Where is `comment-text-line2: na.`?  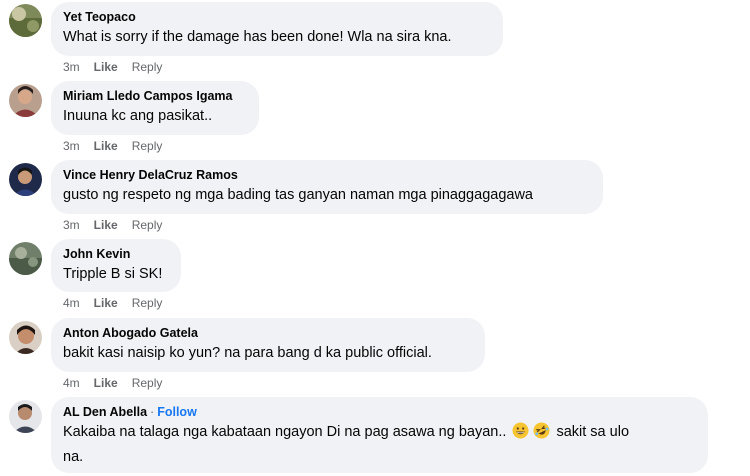 comment-text-line2: na. is located at coordinates (73, 457).